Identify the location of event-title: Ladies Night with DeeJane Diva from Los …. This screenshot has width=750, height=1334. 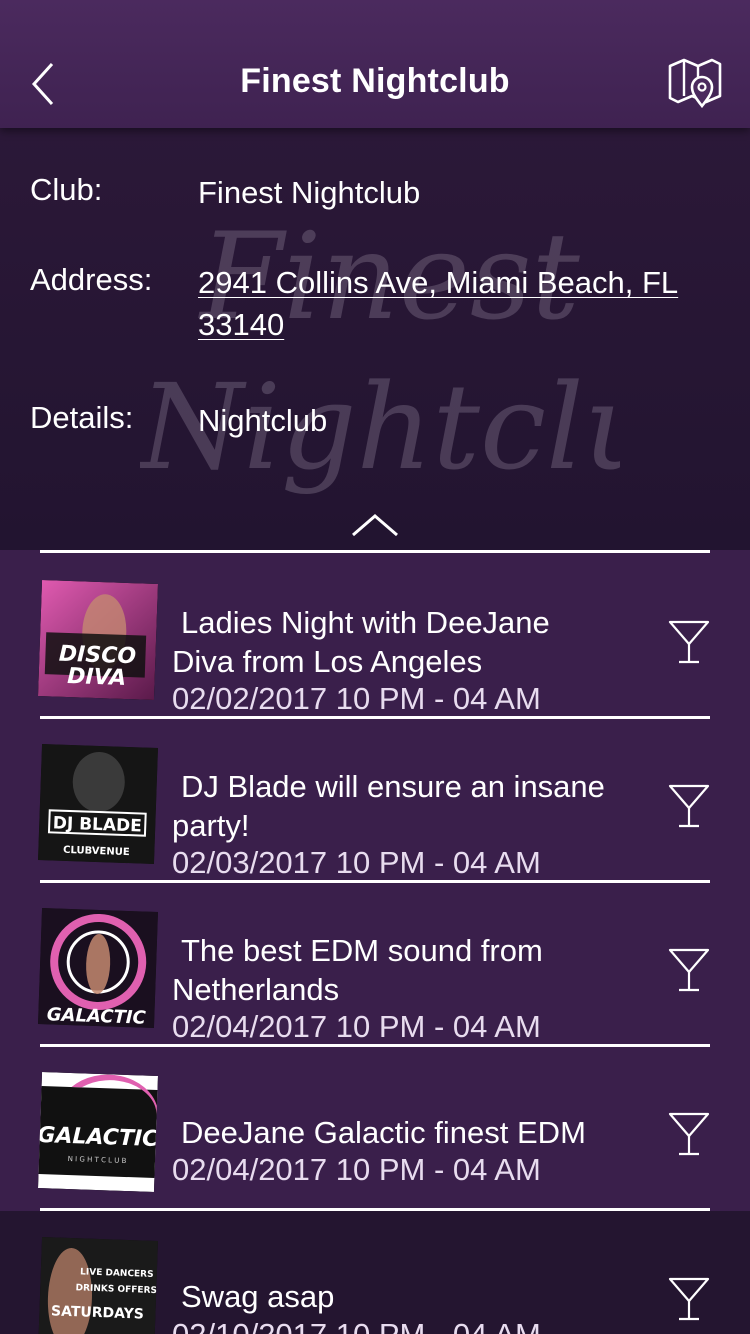
(361, 642).